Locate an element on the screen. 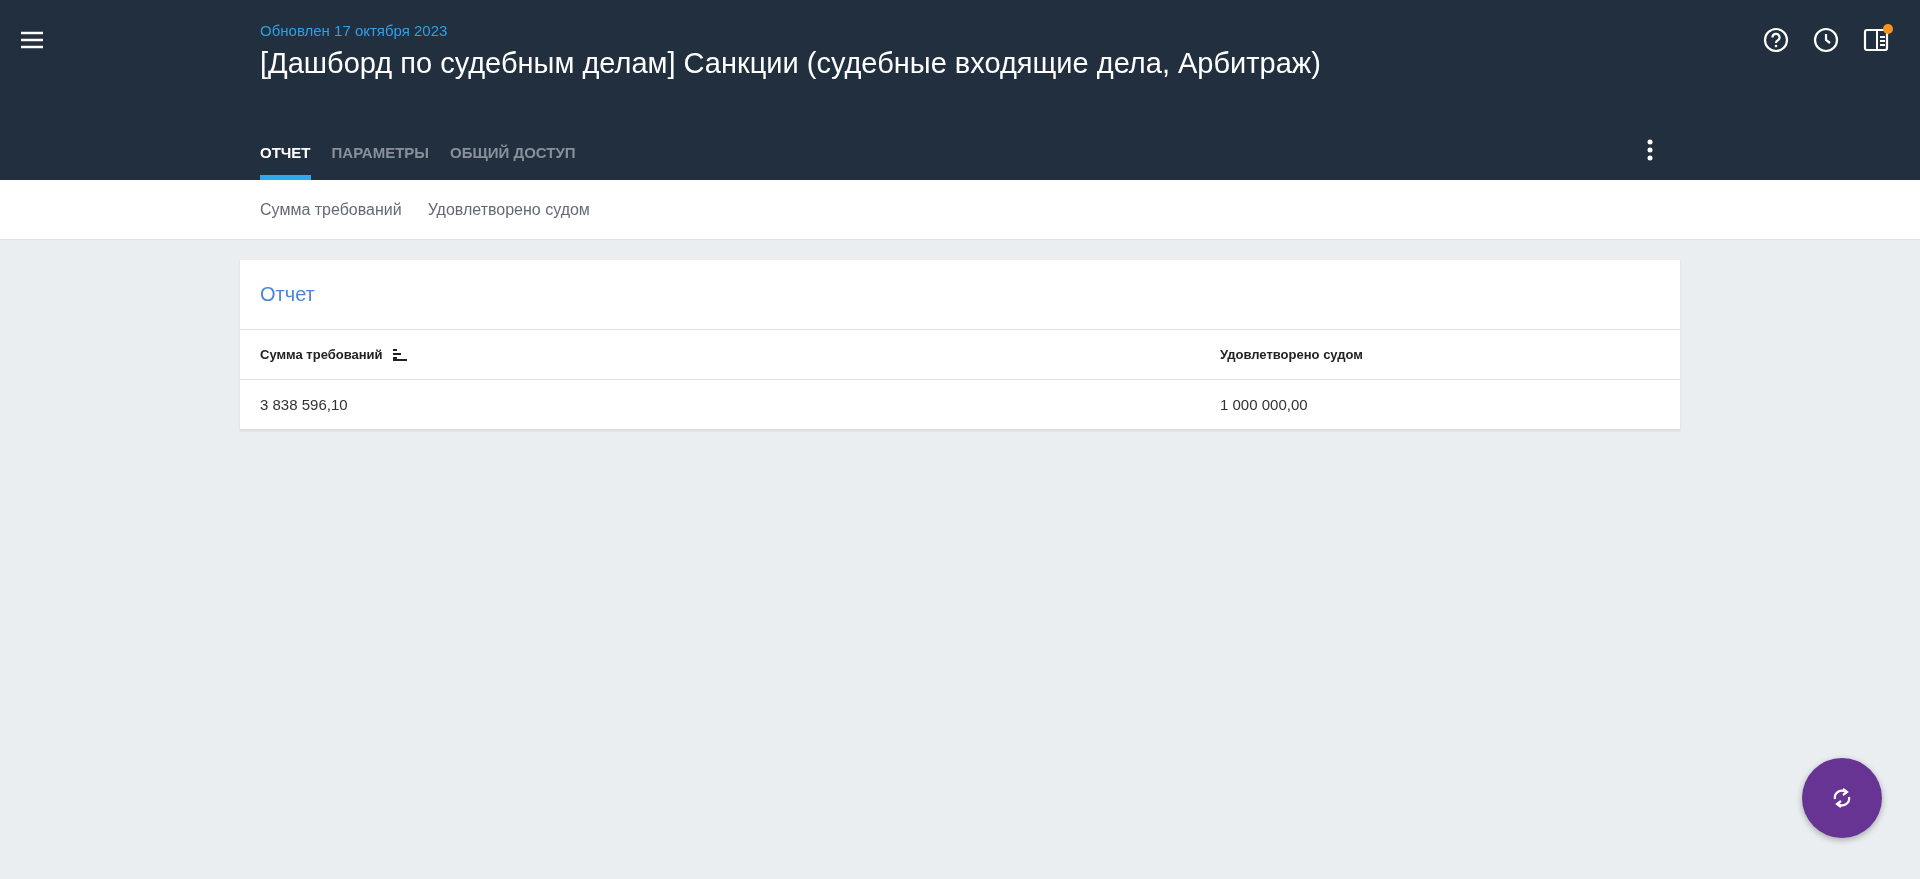 Image resolution: width=1920 pixels, height=879 pixels. updated-date: Обновлен 17 октября 2023 is located at coordinates (354, 30).